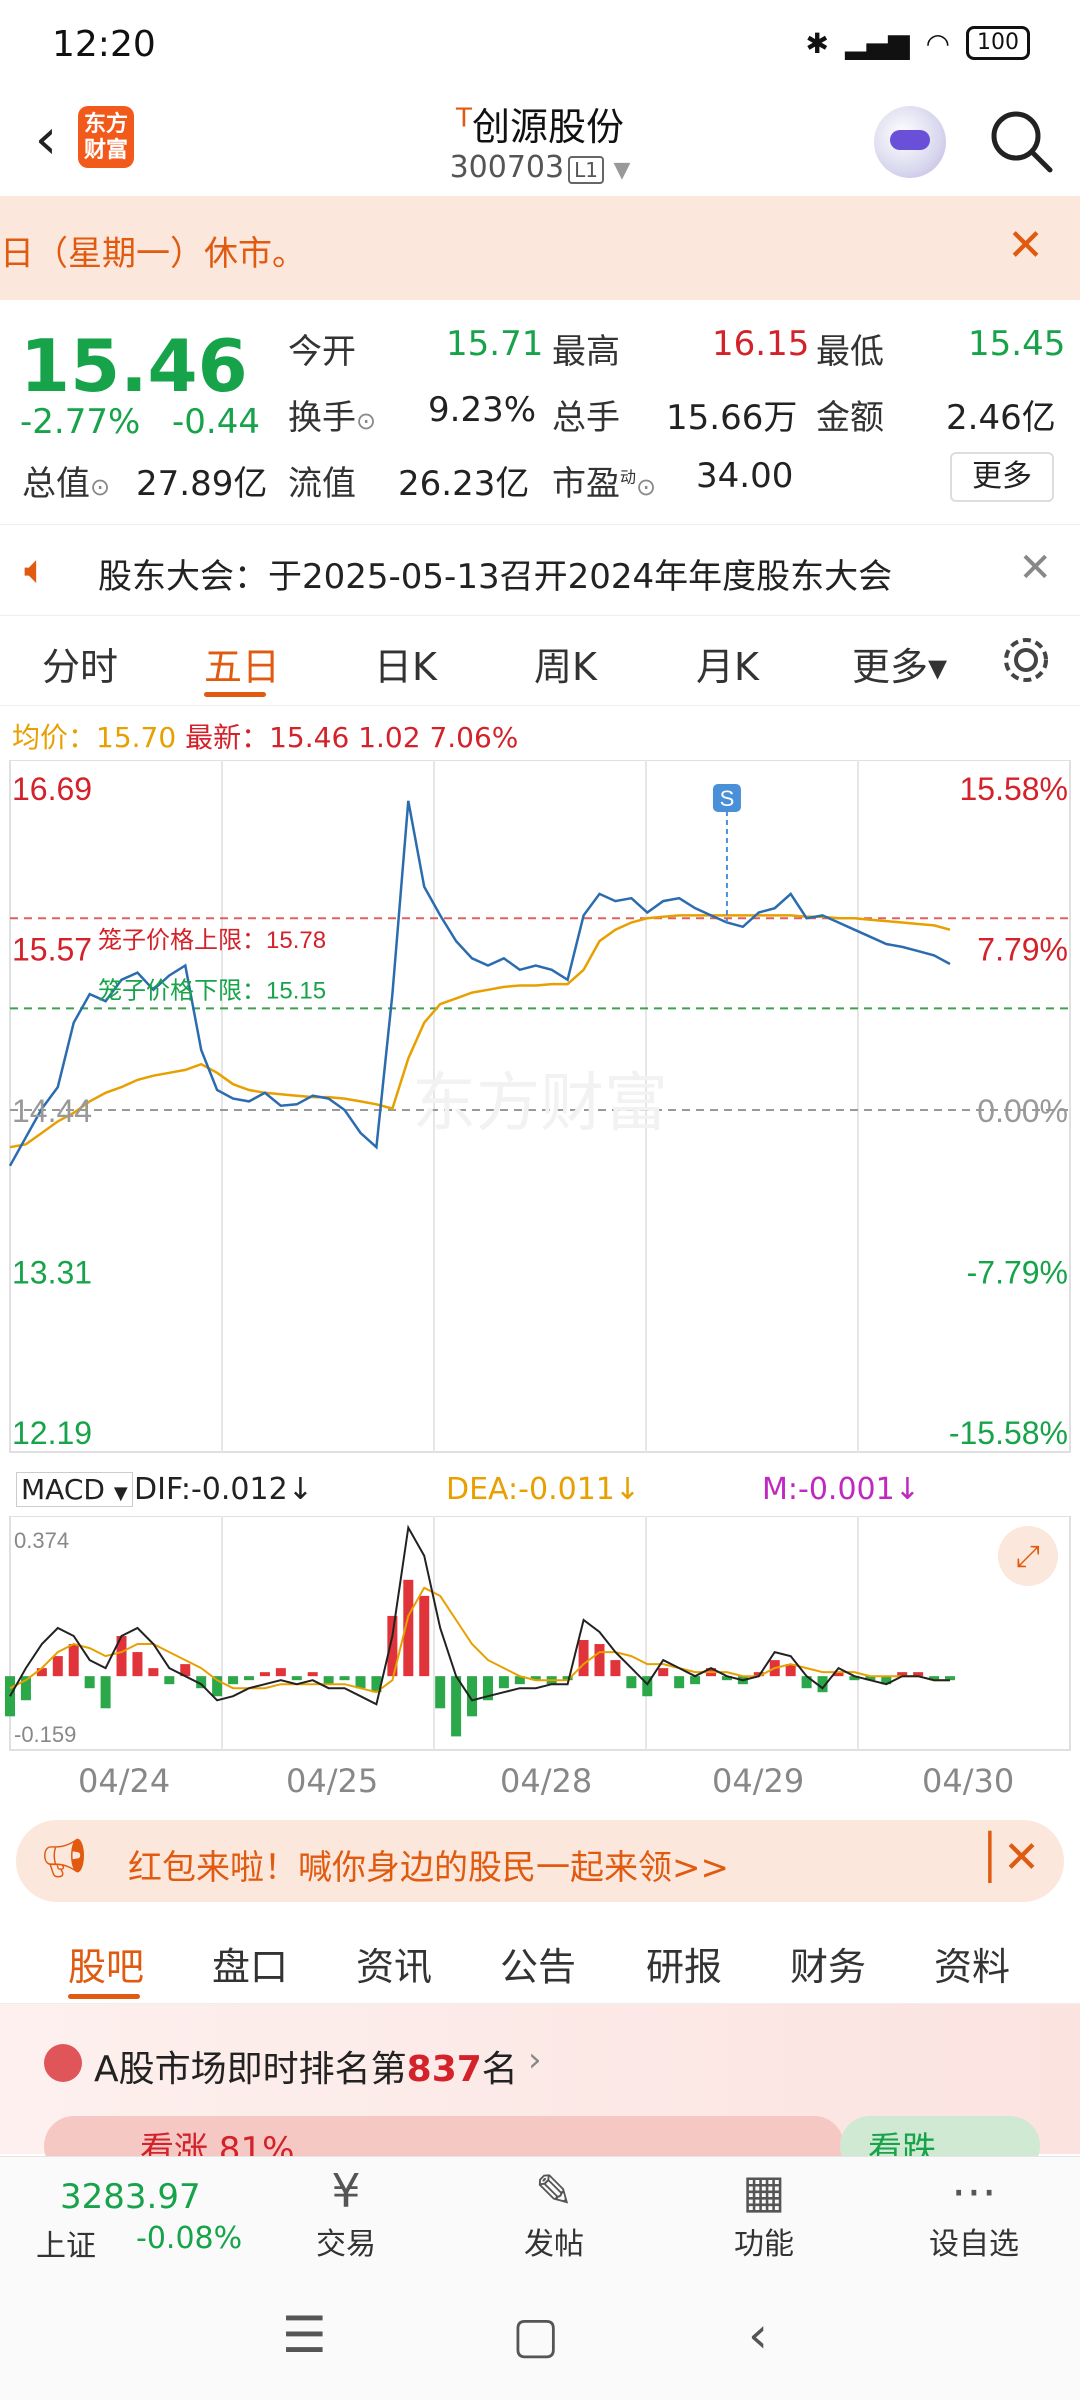 This screenshot has width=1080, height=2400. I want to click on home-icon: ▢, so click(535, 2335).